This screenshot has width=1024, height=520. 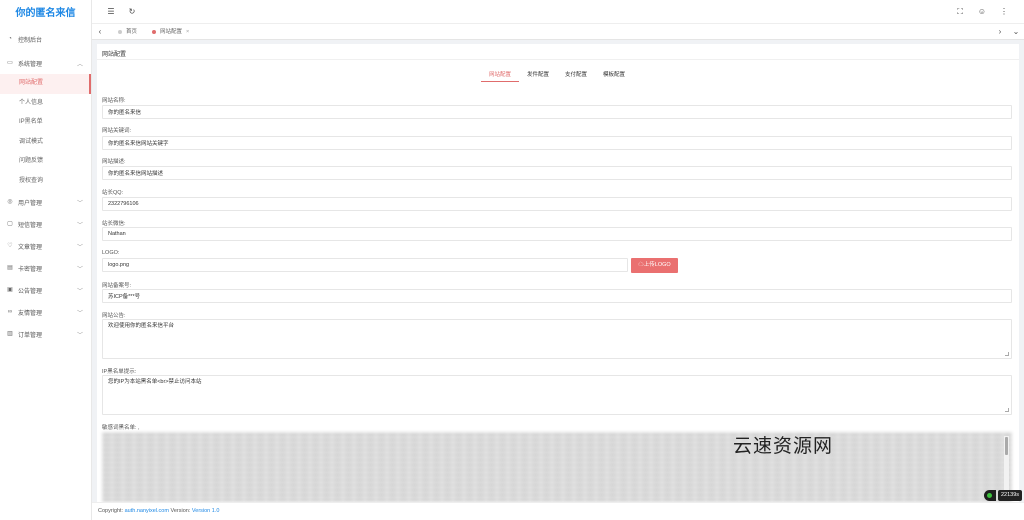 What do you see at coordinates (10, 246) in the screenshot?
I see `shield-icon: ♡` at bounding box center [10, 246].